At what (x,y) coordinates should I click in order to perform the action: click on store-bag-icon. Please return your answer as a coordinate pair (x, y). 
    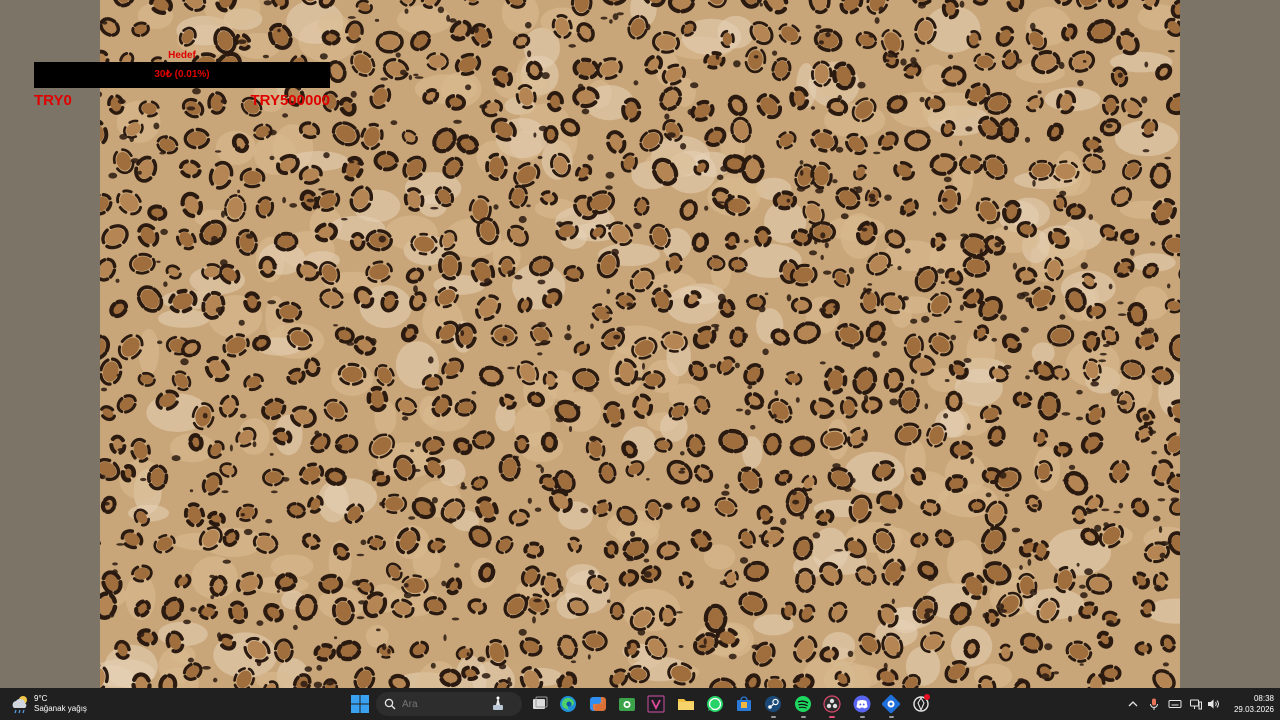
    Looking at the image, I should click on (744, 703).